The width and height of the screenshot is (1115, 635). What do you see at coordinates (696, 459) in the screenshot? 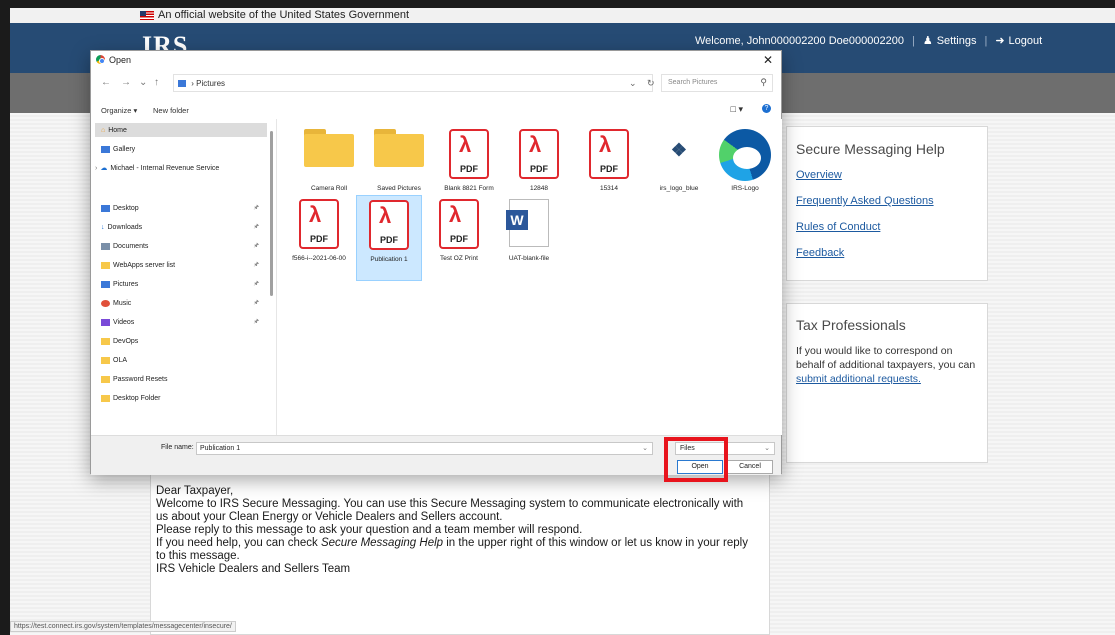
I see `annotation-highlight-box` at bounding box center [696, 459].